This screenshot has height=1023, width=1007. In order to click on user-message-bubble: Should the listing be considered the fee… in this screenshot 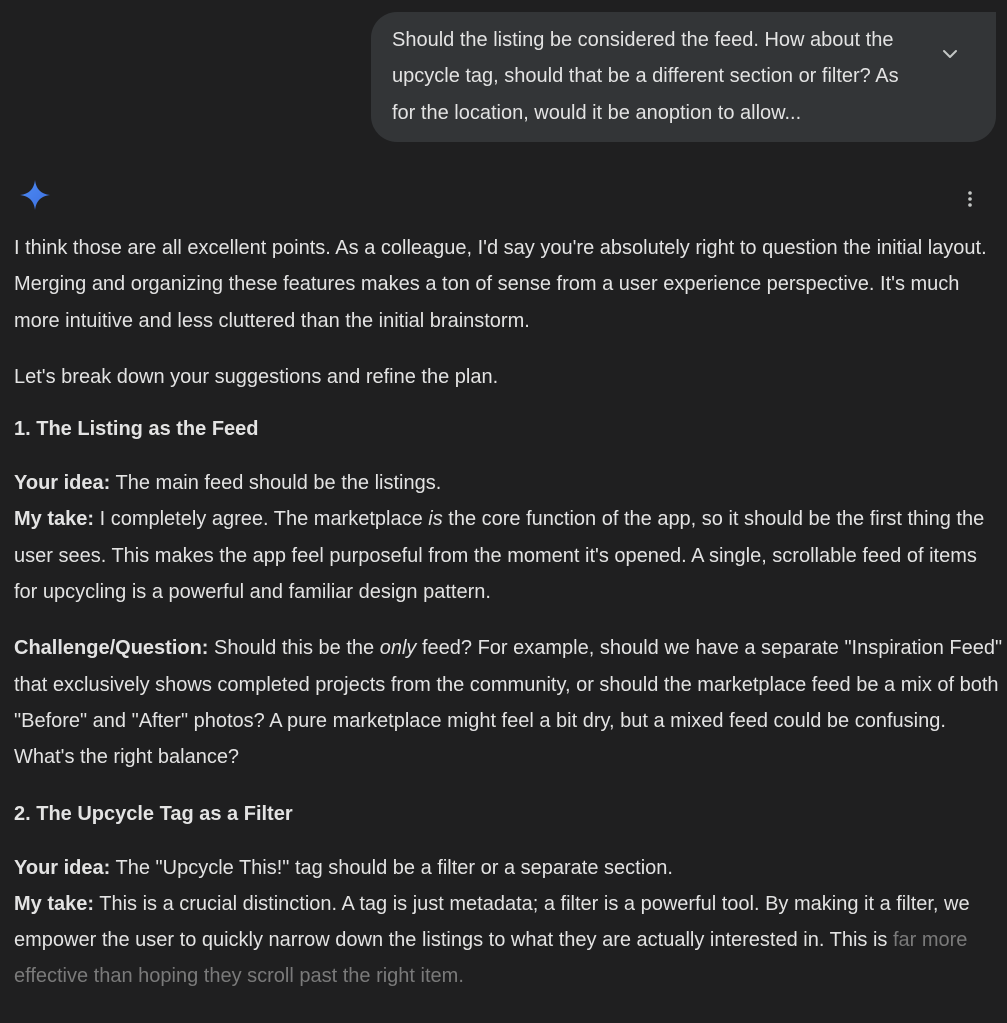, I will do `click(683, 77)`.